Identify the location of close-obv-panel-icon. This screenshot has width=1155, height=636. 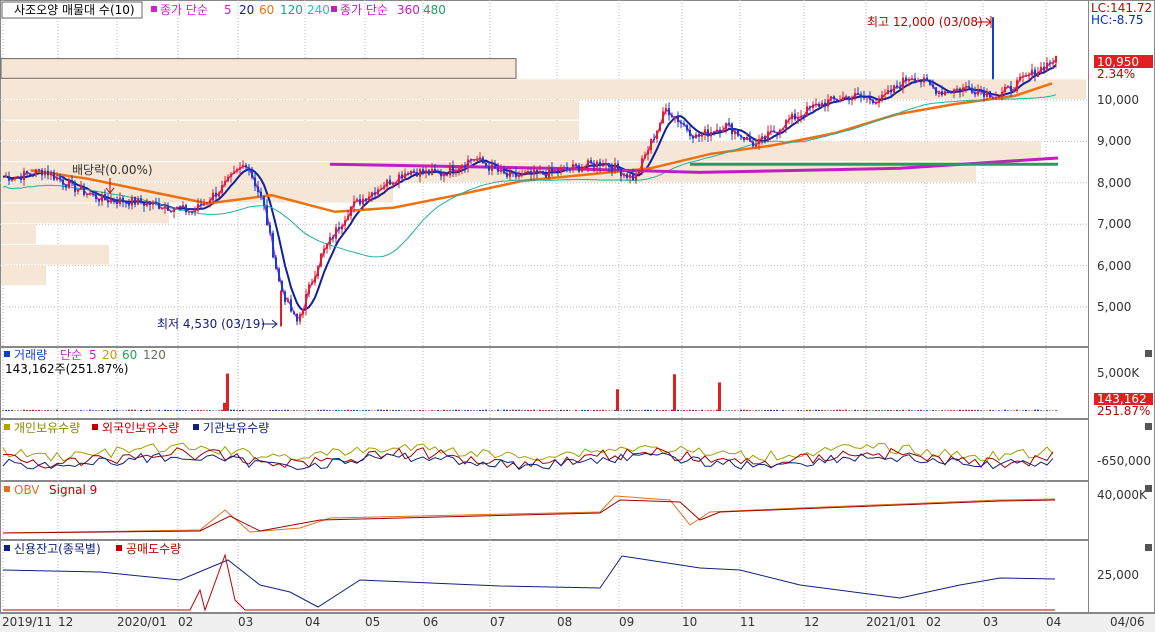
(1148, 488).